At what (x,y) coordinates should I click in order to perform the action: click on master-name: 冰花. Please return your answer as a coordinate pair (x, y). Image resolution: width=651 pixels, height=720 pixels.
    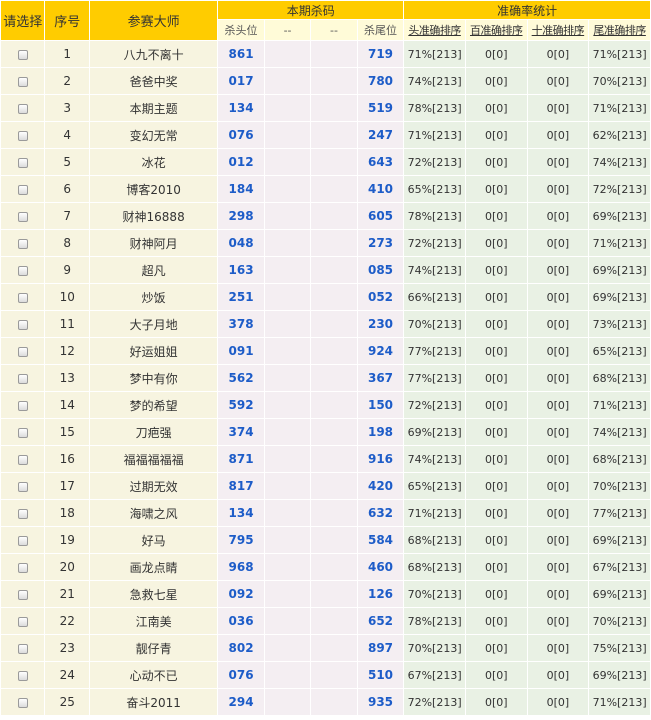
    Looking at the image, I should click on (153, 162).